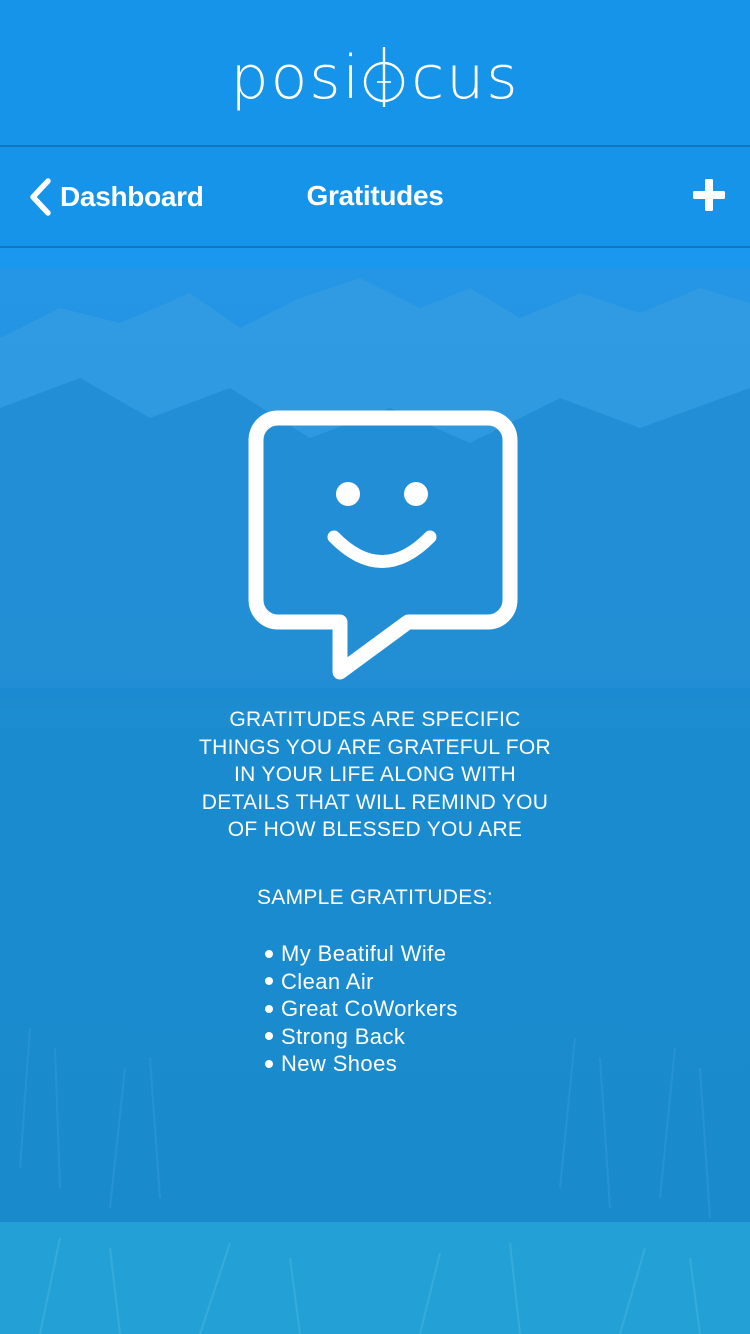 Image resolution: width=750 pixels, height=1334 pixels. Describe the element at coordinates (364, 953) in the screenshot. I see `sample-text: My Beatiful Wife` at that location.